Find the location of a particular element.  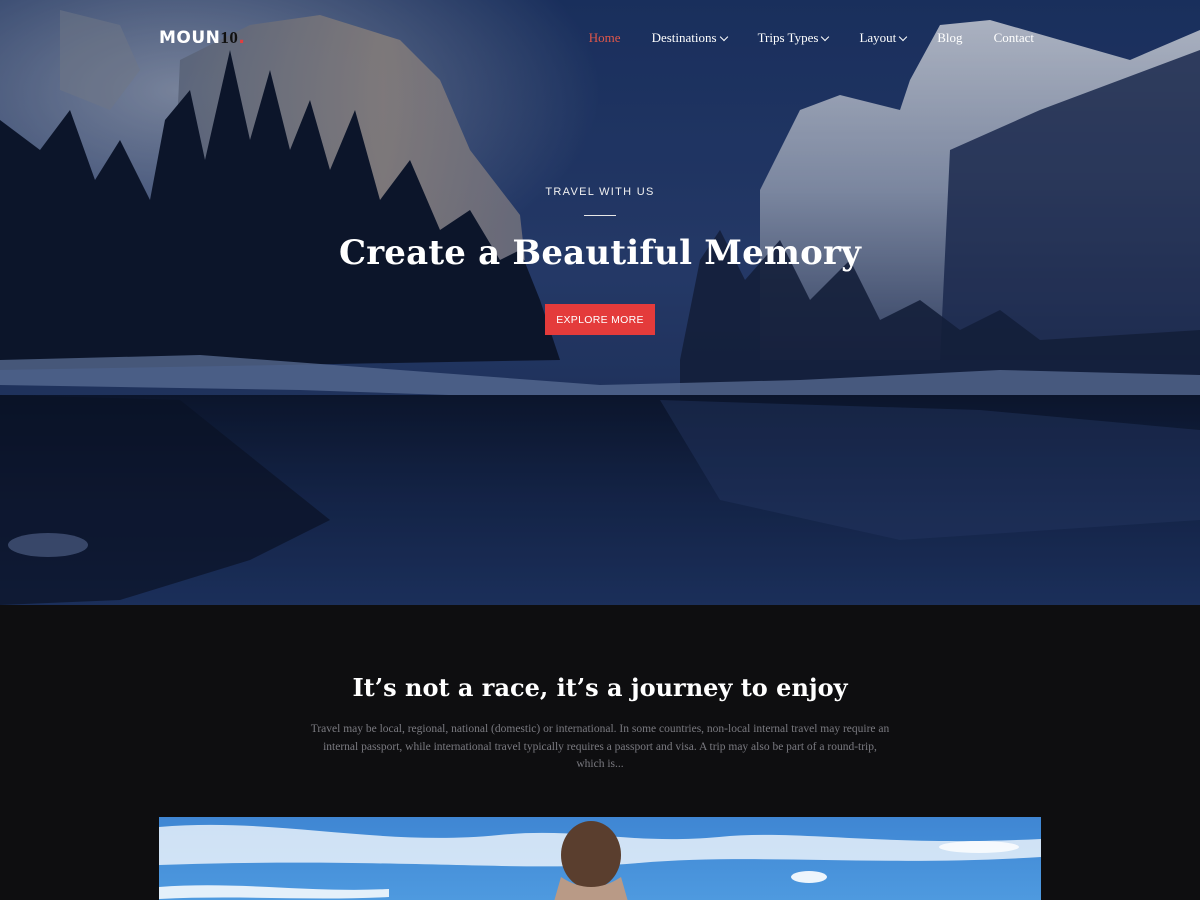

hero-divider is located at coordinates (600, 215).